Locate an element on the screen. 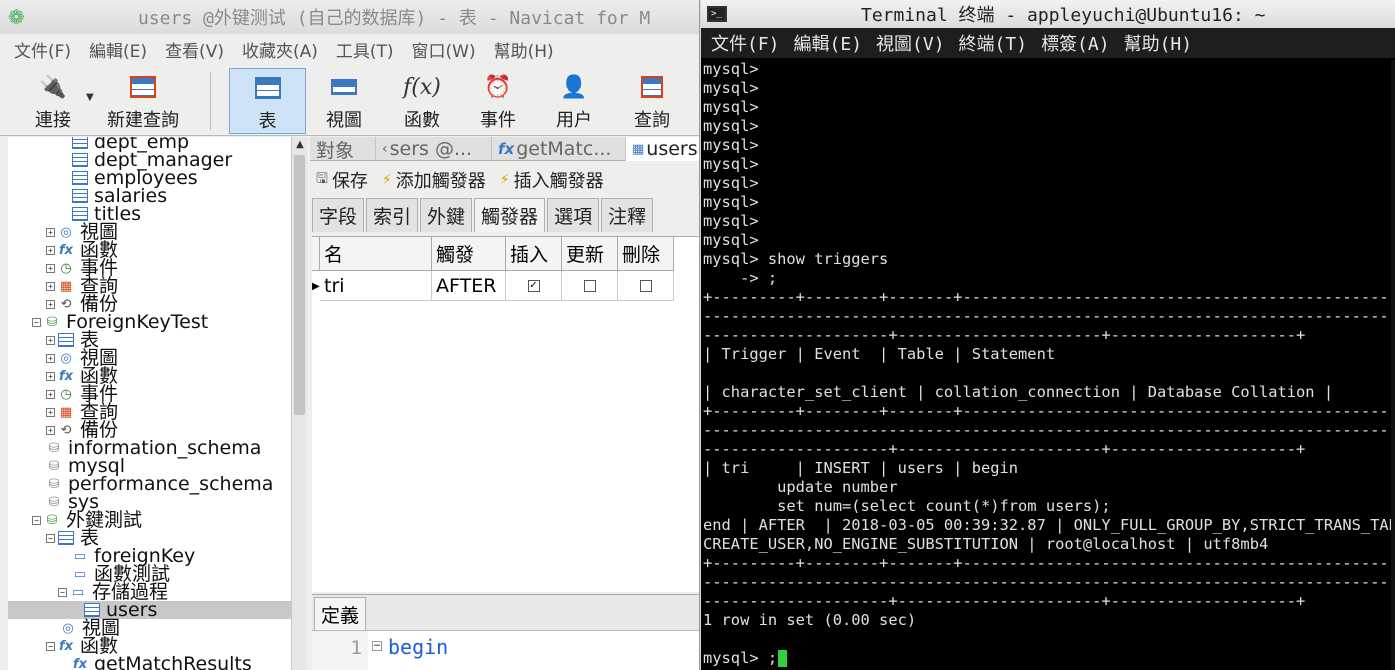 The height and width of the screenshot is (670, 1395). trigger-grid: 名 觸發 插入 更新 刪除 ▶ tri AFTER ✓ is located at coordinates (505, 414).